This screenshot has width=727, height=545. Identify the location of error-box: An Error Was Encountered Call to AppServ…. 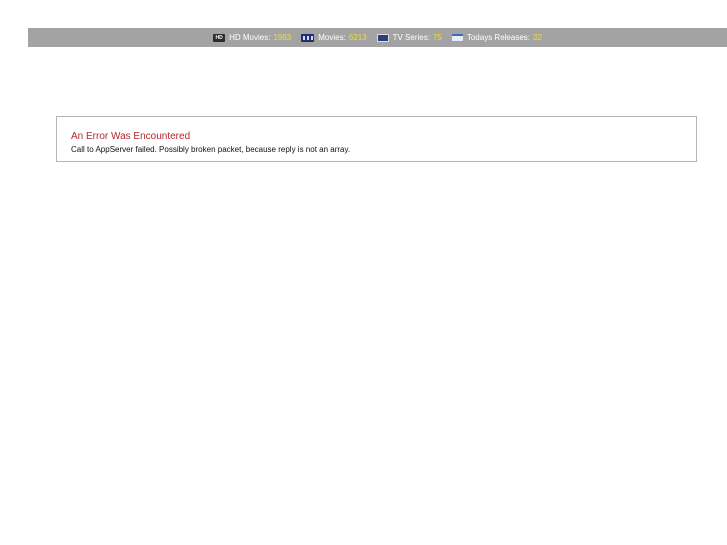
(376, 139).